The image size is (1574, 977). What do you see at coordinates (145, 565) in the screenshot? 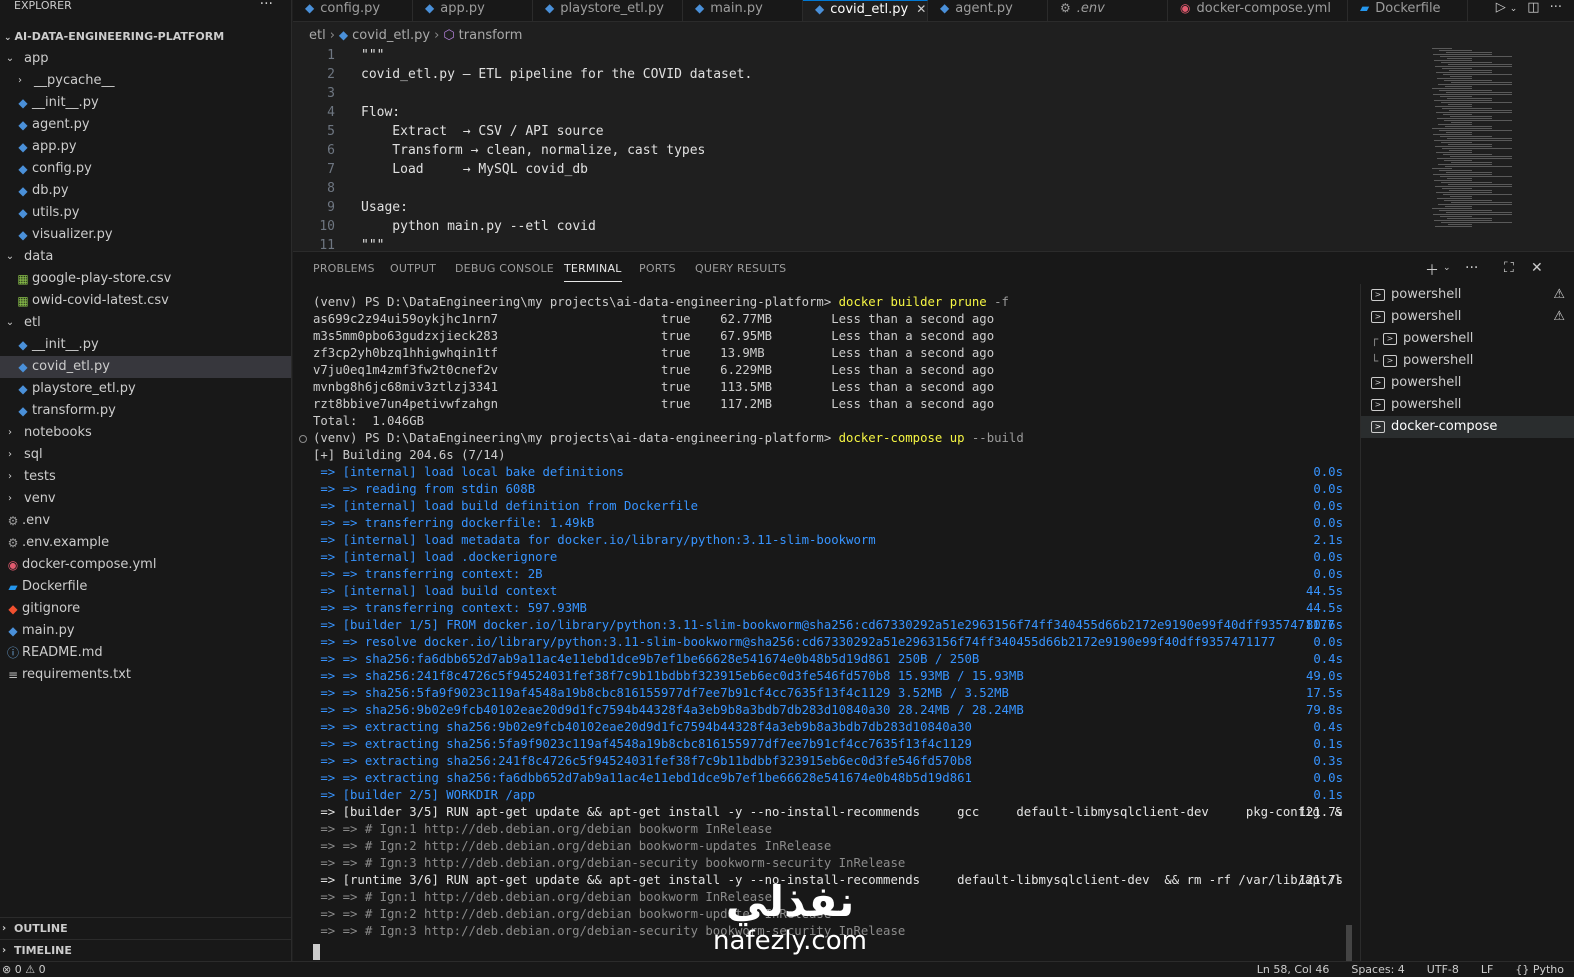
I see `file-item: ◉ docker-compose.yml` at bounding box center [145, 565].